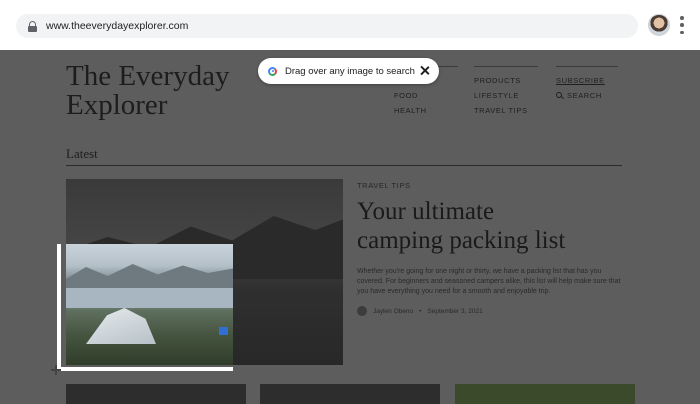 The image size is (700, 404). I want to click on lock-icon, so click(32, 26).